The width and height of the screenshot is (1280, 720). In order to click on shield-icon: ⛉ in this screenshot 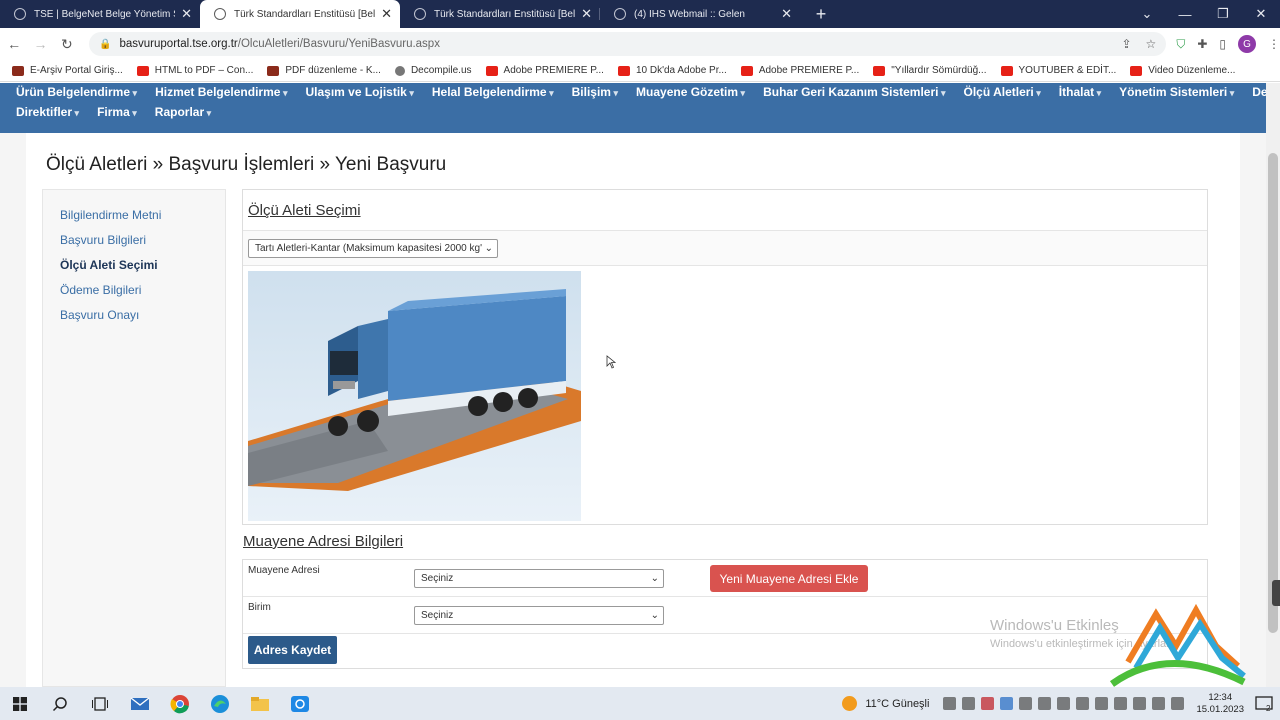, I will do `click(1180, 44)`.